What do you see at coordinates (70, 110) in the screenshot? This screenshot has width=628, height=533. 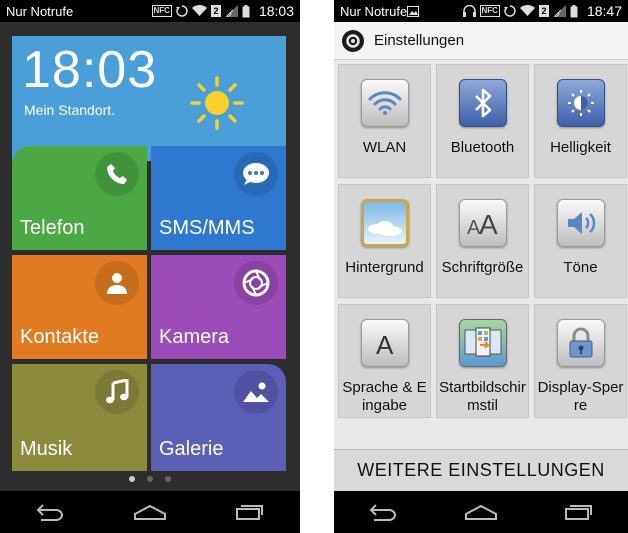 I see `clock-location: Mein Standort.` at bounding box center [70, 110].